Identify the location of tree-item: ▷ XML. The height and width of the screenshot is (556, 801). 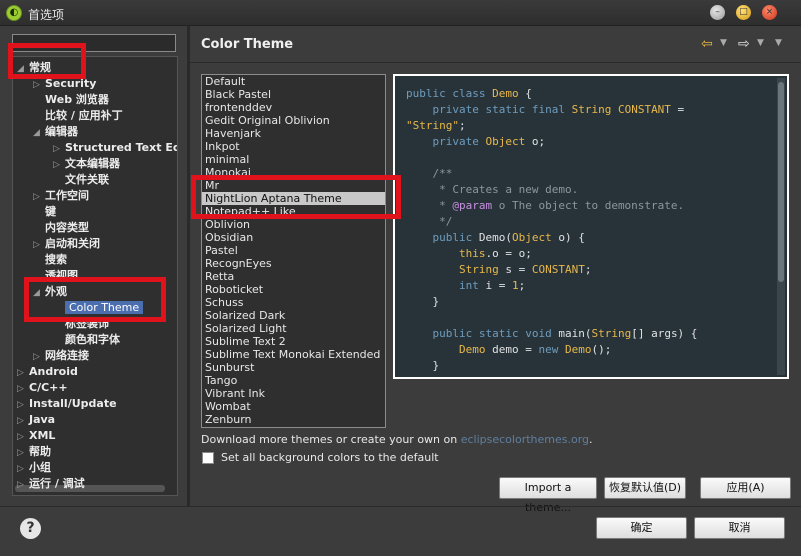
(36, 436).